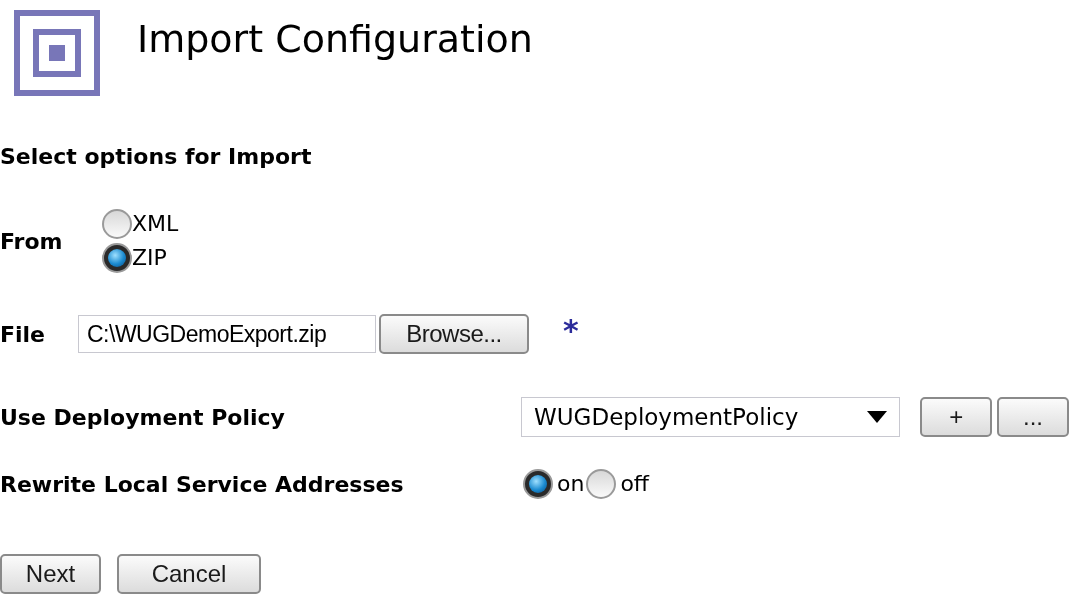  I want to click on field-label: Rewrite Local Service Addresses, so click(202, 484).